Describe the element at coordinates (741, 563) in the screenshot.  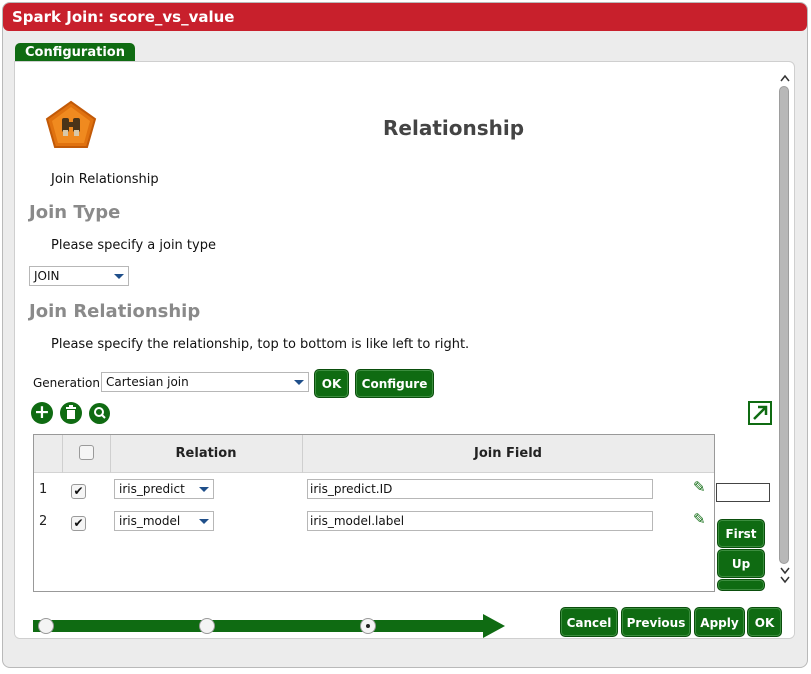
I see `move-up-button: Up` at that location.